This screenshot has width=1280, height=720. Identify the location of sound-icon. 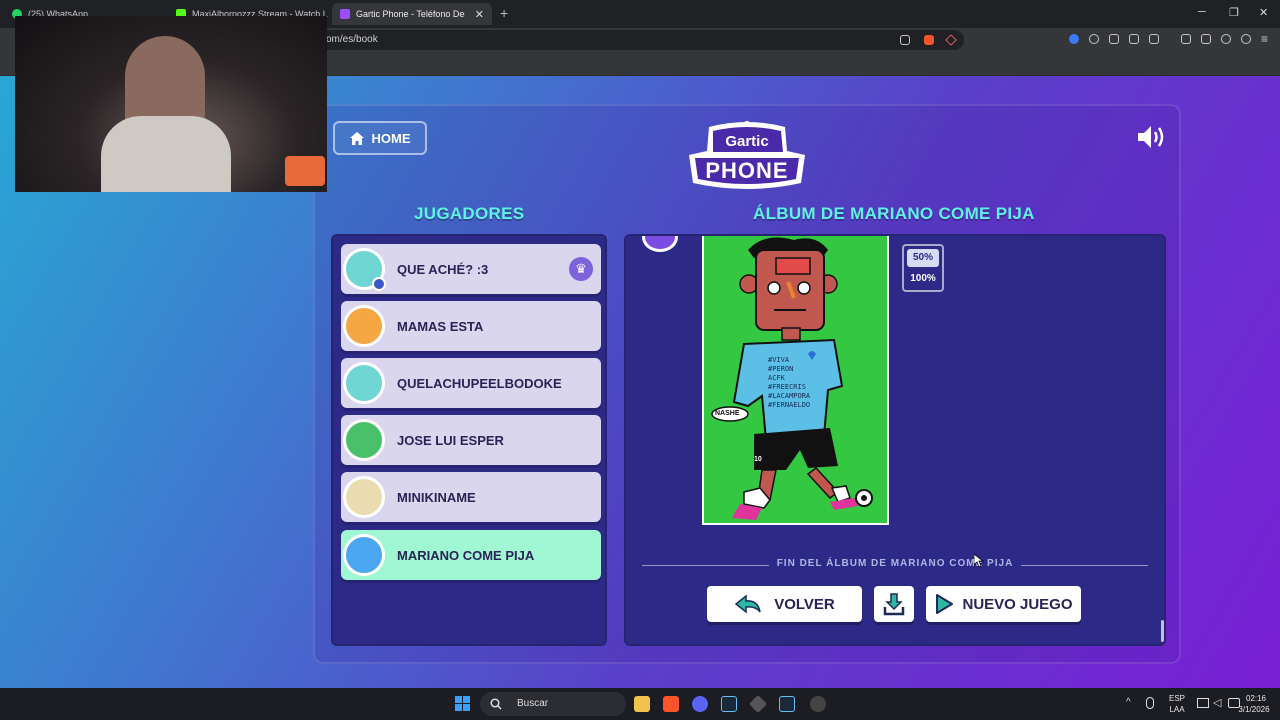
(1152, 137).